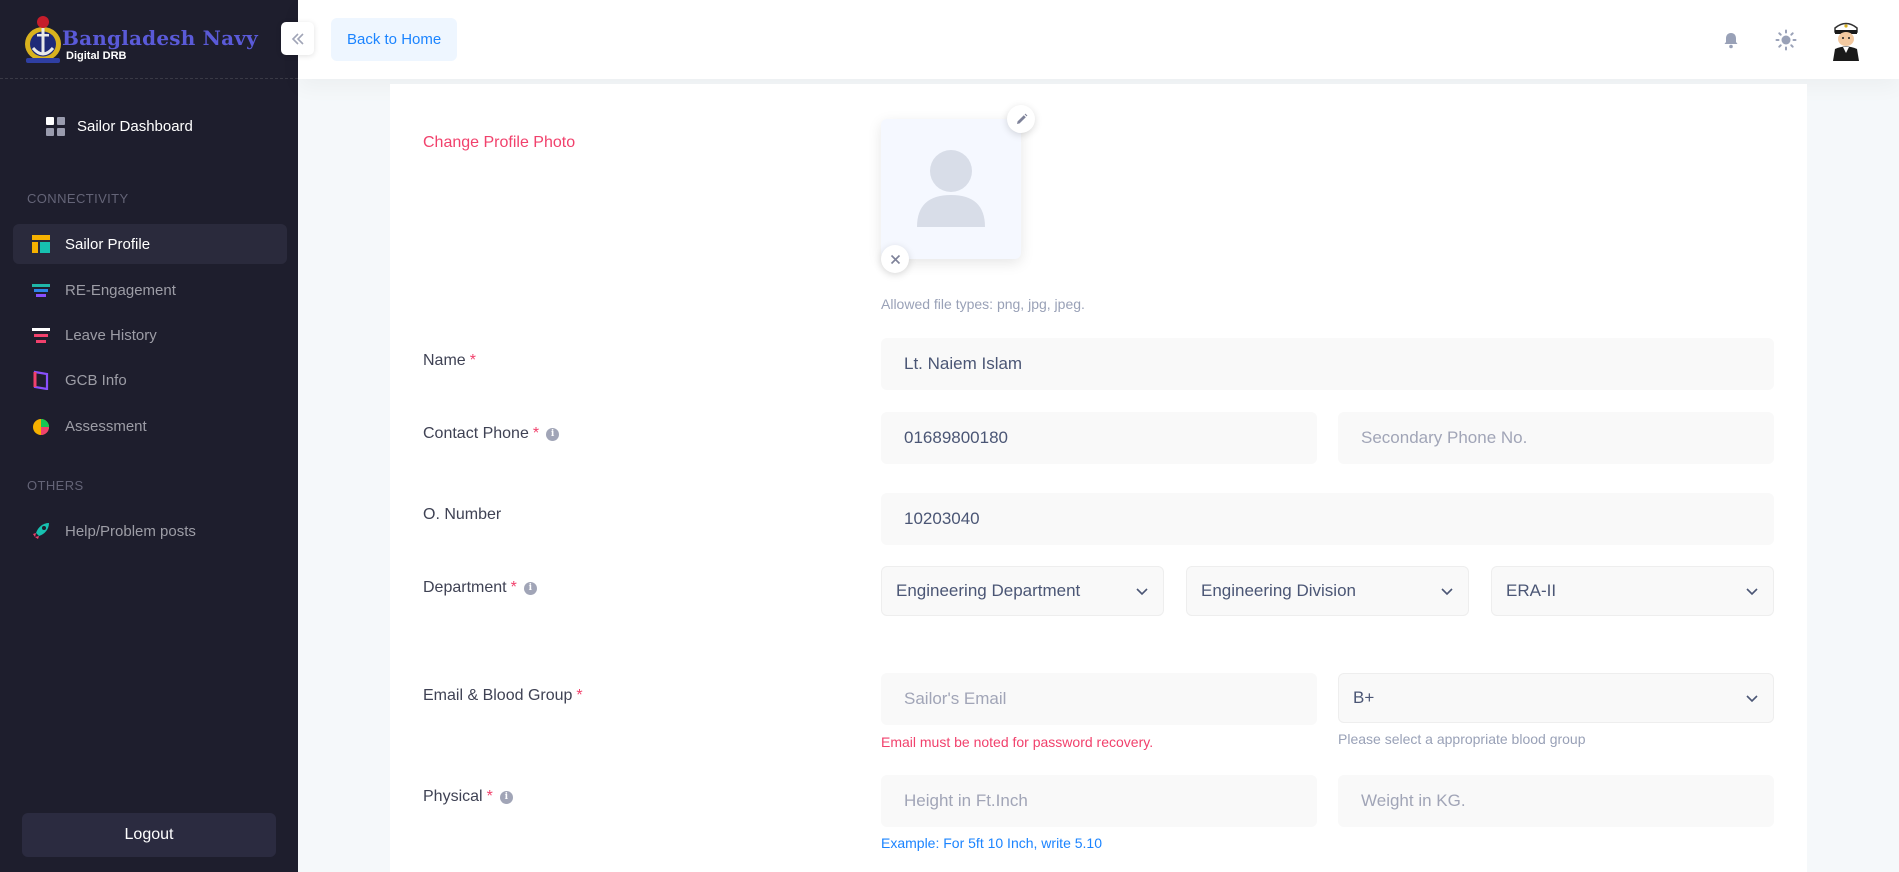 This screenshot has height=872, width=1899. What do you see at coordinates (480, 588) in the screenshot?
I see `department-label: Department * i` at bounding box center [480, 588].